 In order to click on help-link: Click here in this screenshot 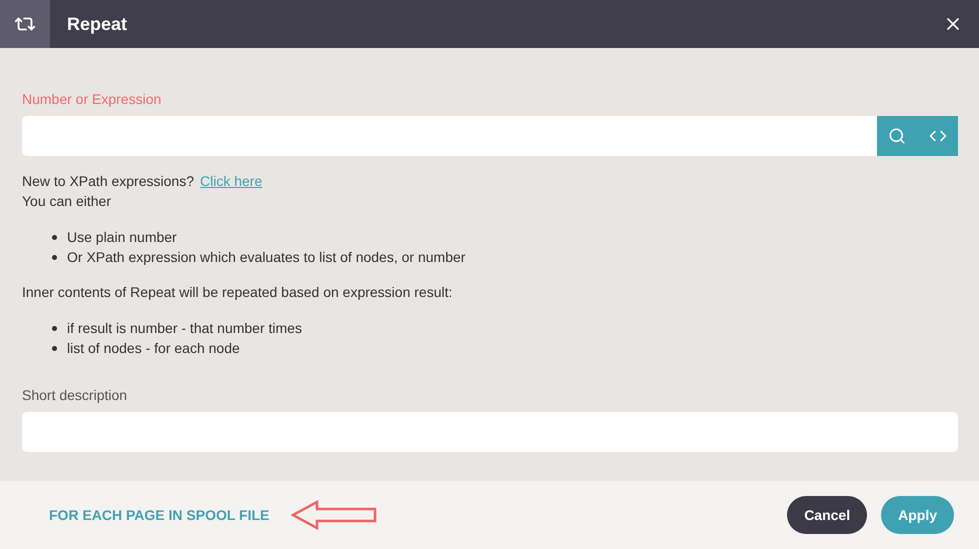, I will do `click(231, 181)`.